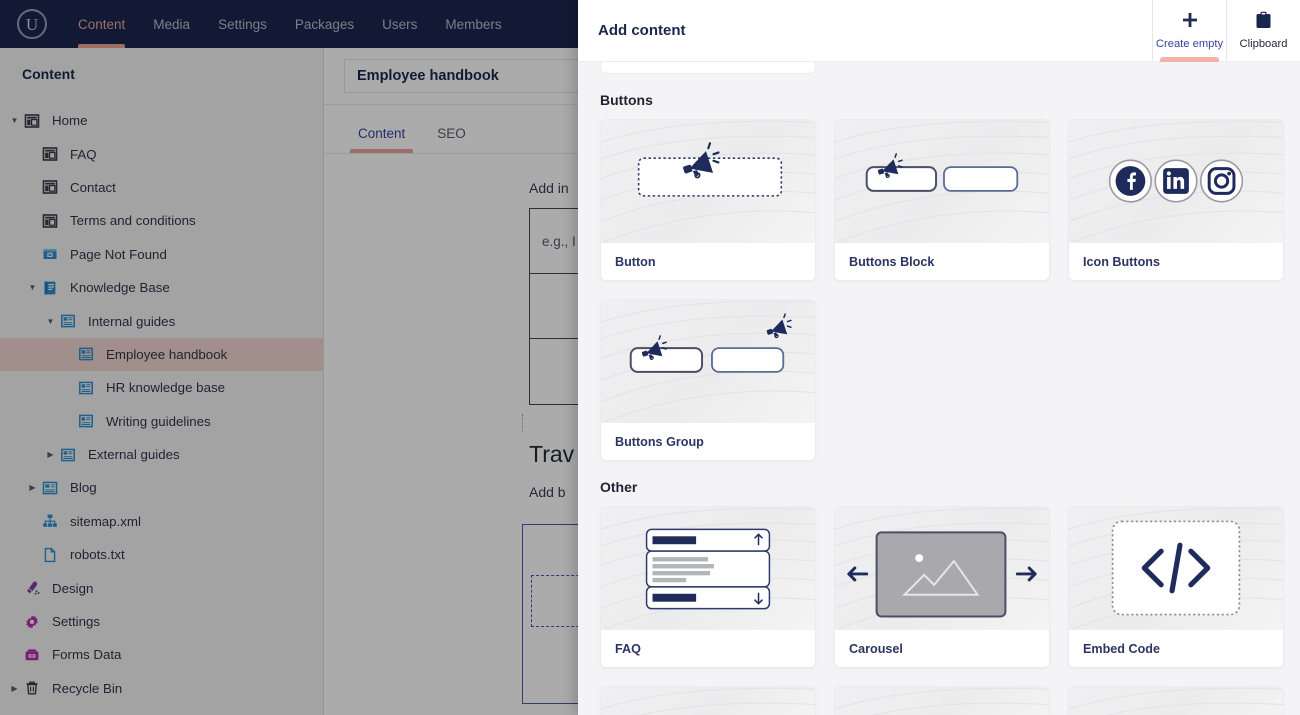  I want to click on tree-item-knowledge-base: ▼ Knowledge Base, so click(161, 287).